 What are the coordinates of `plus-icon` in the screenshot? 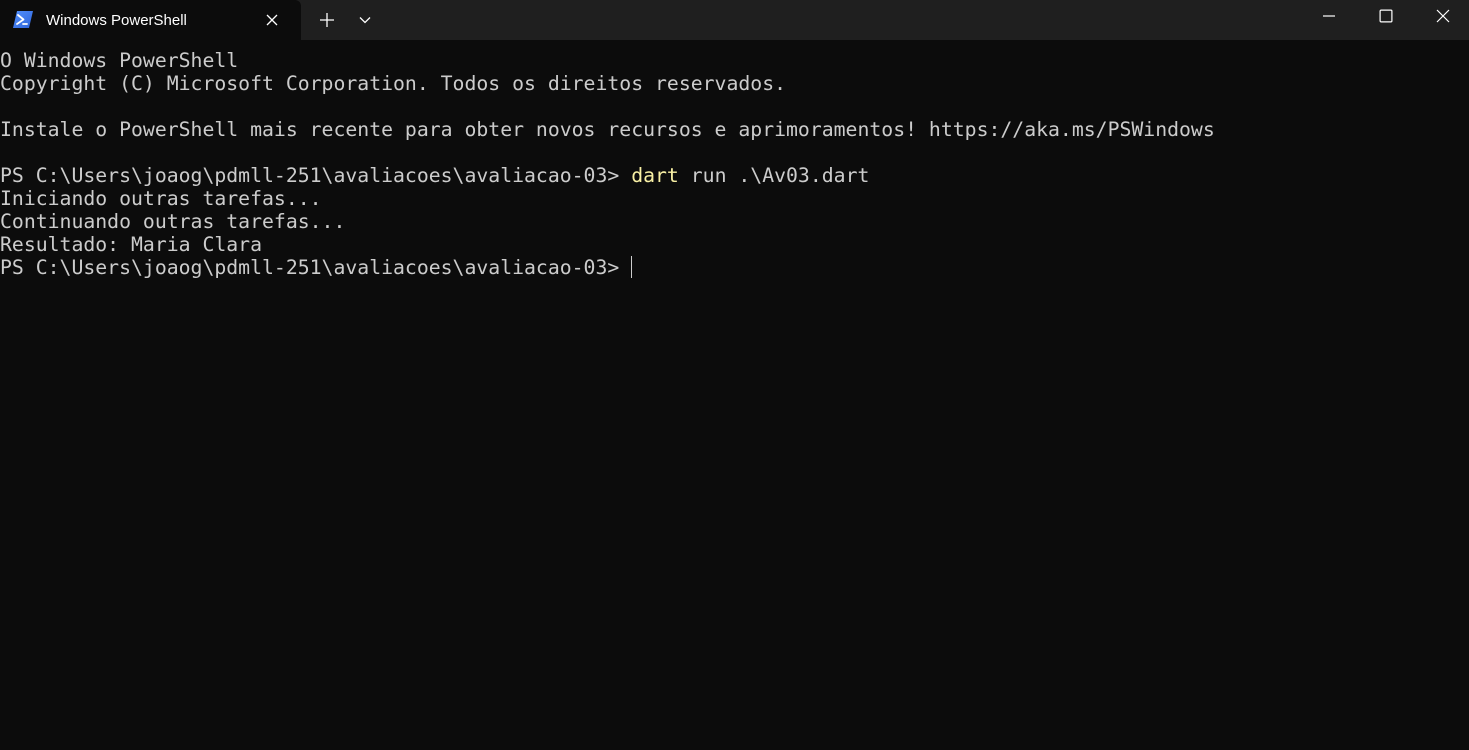 It's located at (327, 20).